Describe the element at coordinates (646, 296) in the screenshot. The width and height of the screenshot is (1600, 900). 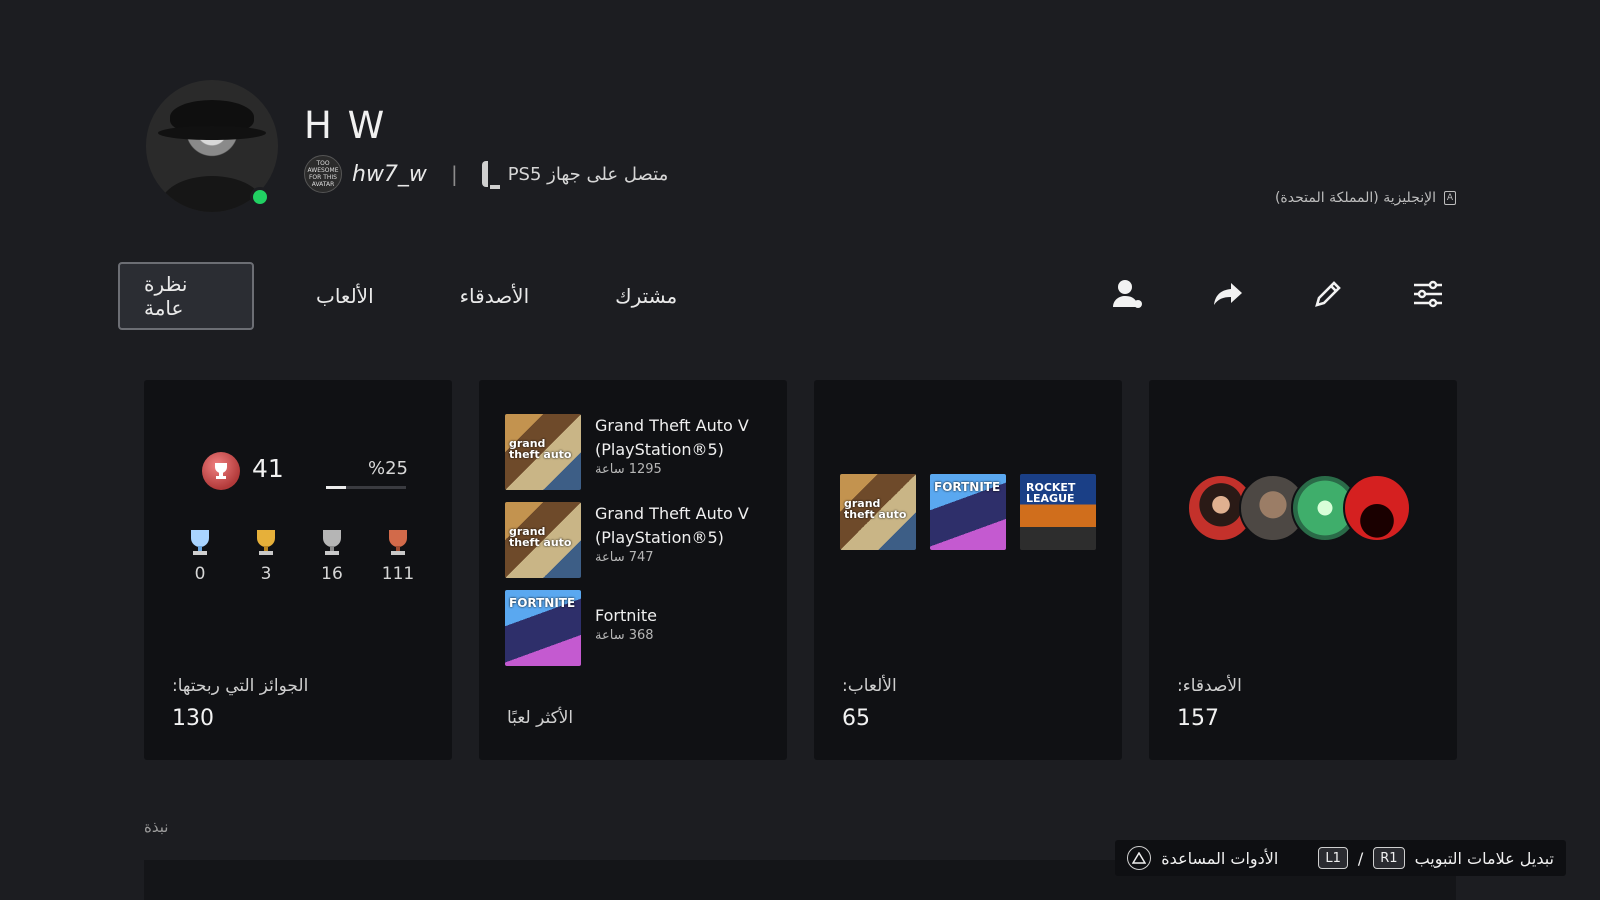
I see `tab-shared: مشترك` at that location.